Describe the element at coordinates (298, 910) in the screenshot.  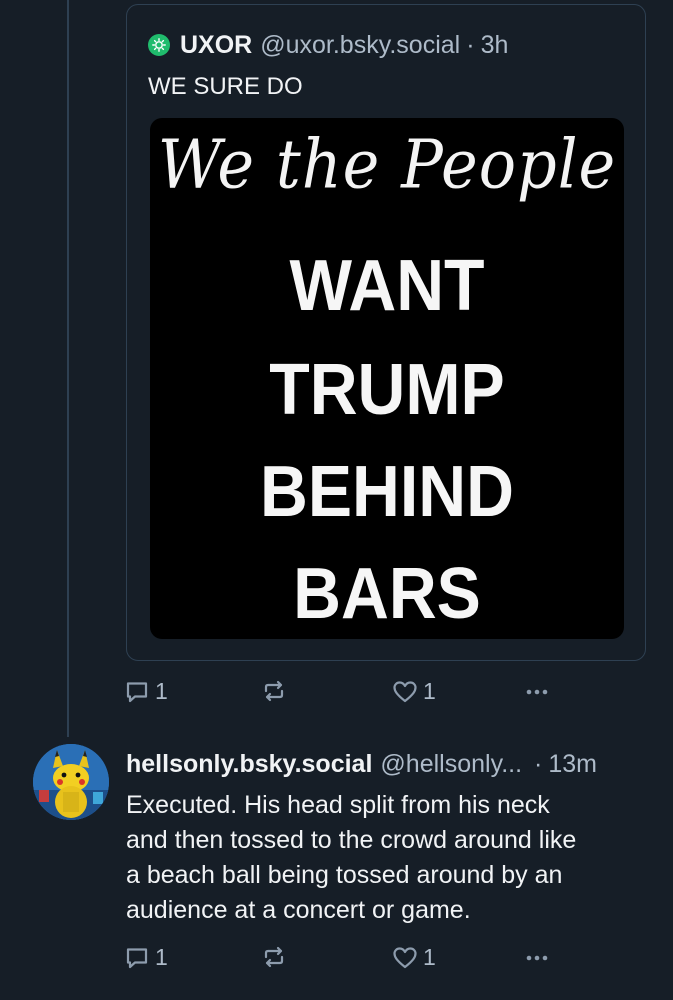
I see `reply-text-line: audience at a concert or game.` at that location.